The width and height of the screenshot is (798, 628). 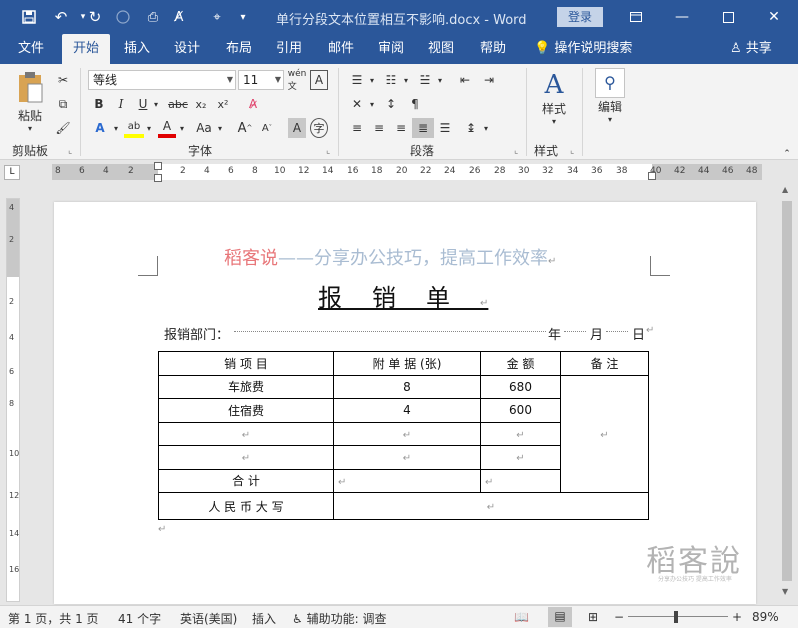 I want to click on shrink-font-icon: Aˇ, so click(x=267, y=128).